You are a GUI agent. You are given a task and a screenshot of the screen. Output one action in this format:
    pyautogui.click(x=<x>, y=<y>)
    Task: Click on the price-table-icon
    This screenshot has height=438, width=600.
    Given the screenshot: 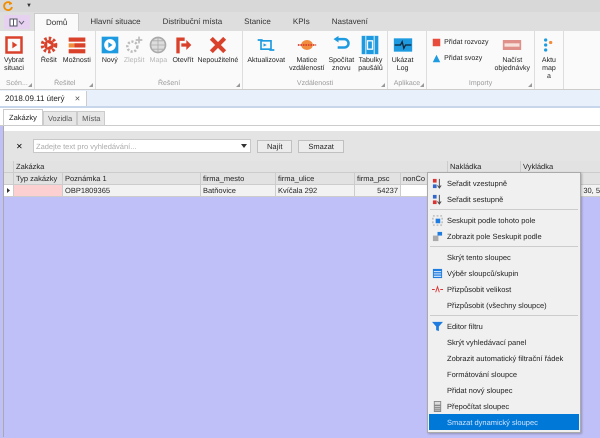 What is the action you would take?
    pyautogui.click(x=370, y=45)
    